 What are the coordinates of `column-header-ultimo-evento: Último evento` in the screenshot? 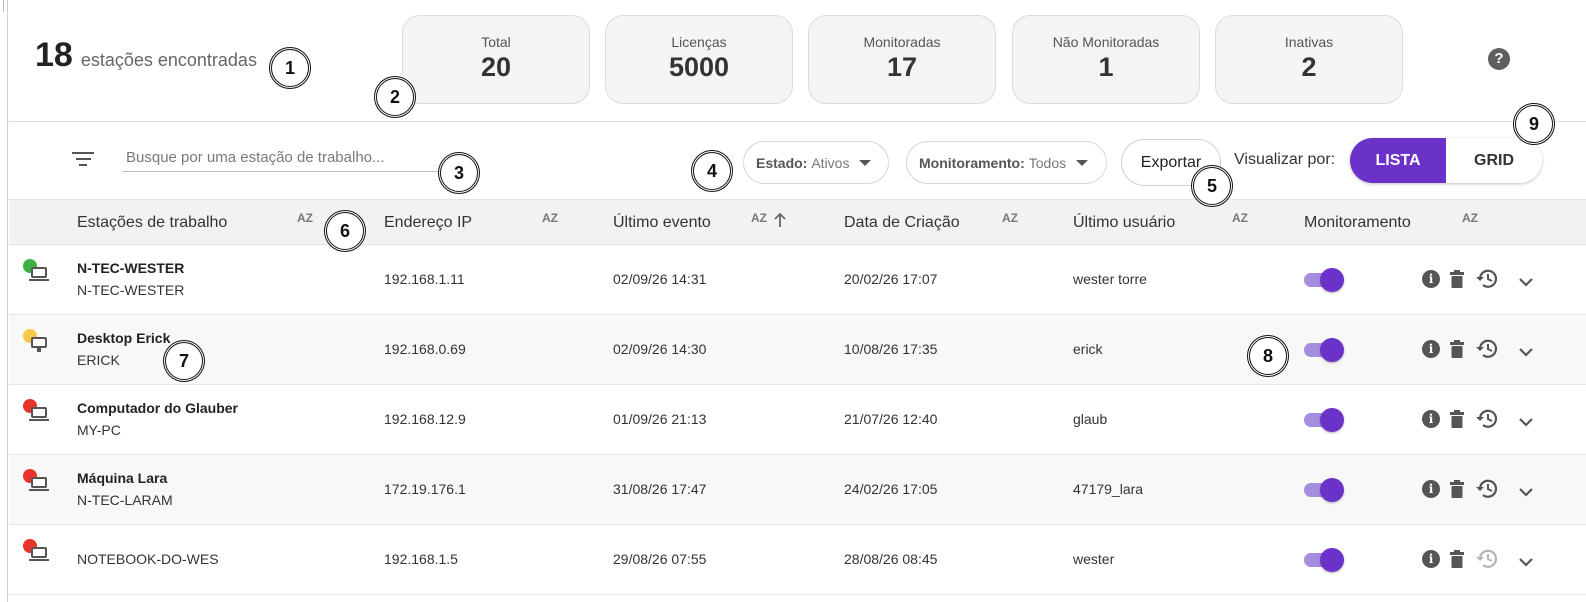 It's located at (662, 223).